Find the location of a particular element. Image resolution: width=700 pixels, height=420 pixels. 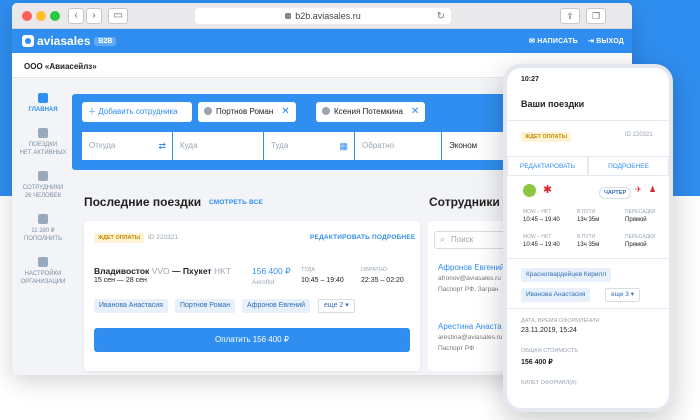

add-user-icon: ＋ is located at coordinates (92, 111).